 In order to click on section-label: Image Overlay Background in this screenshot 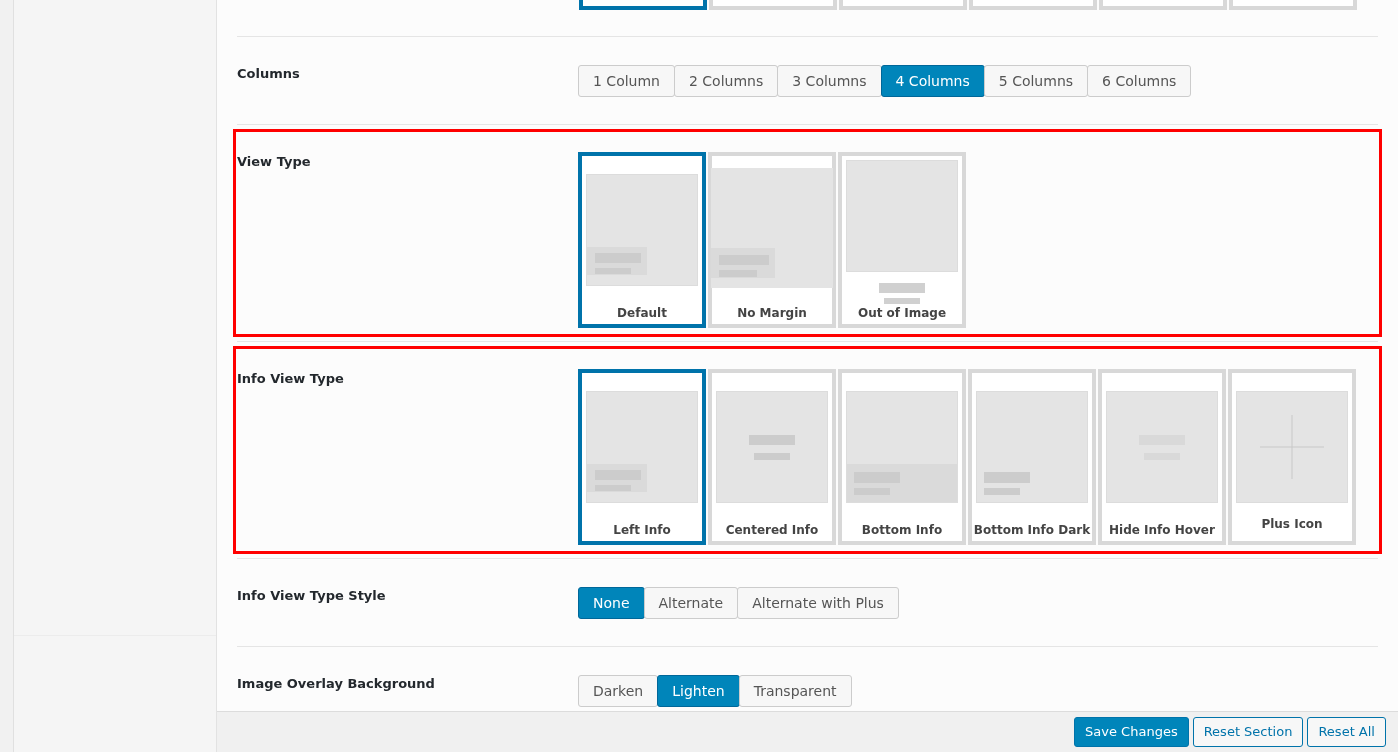, I will do `click(336, 684)`.